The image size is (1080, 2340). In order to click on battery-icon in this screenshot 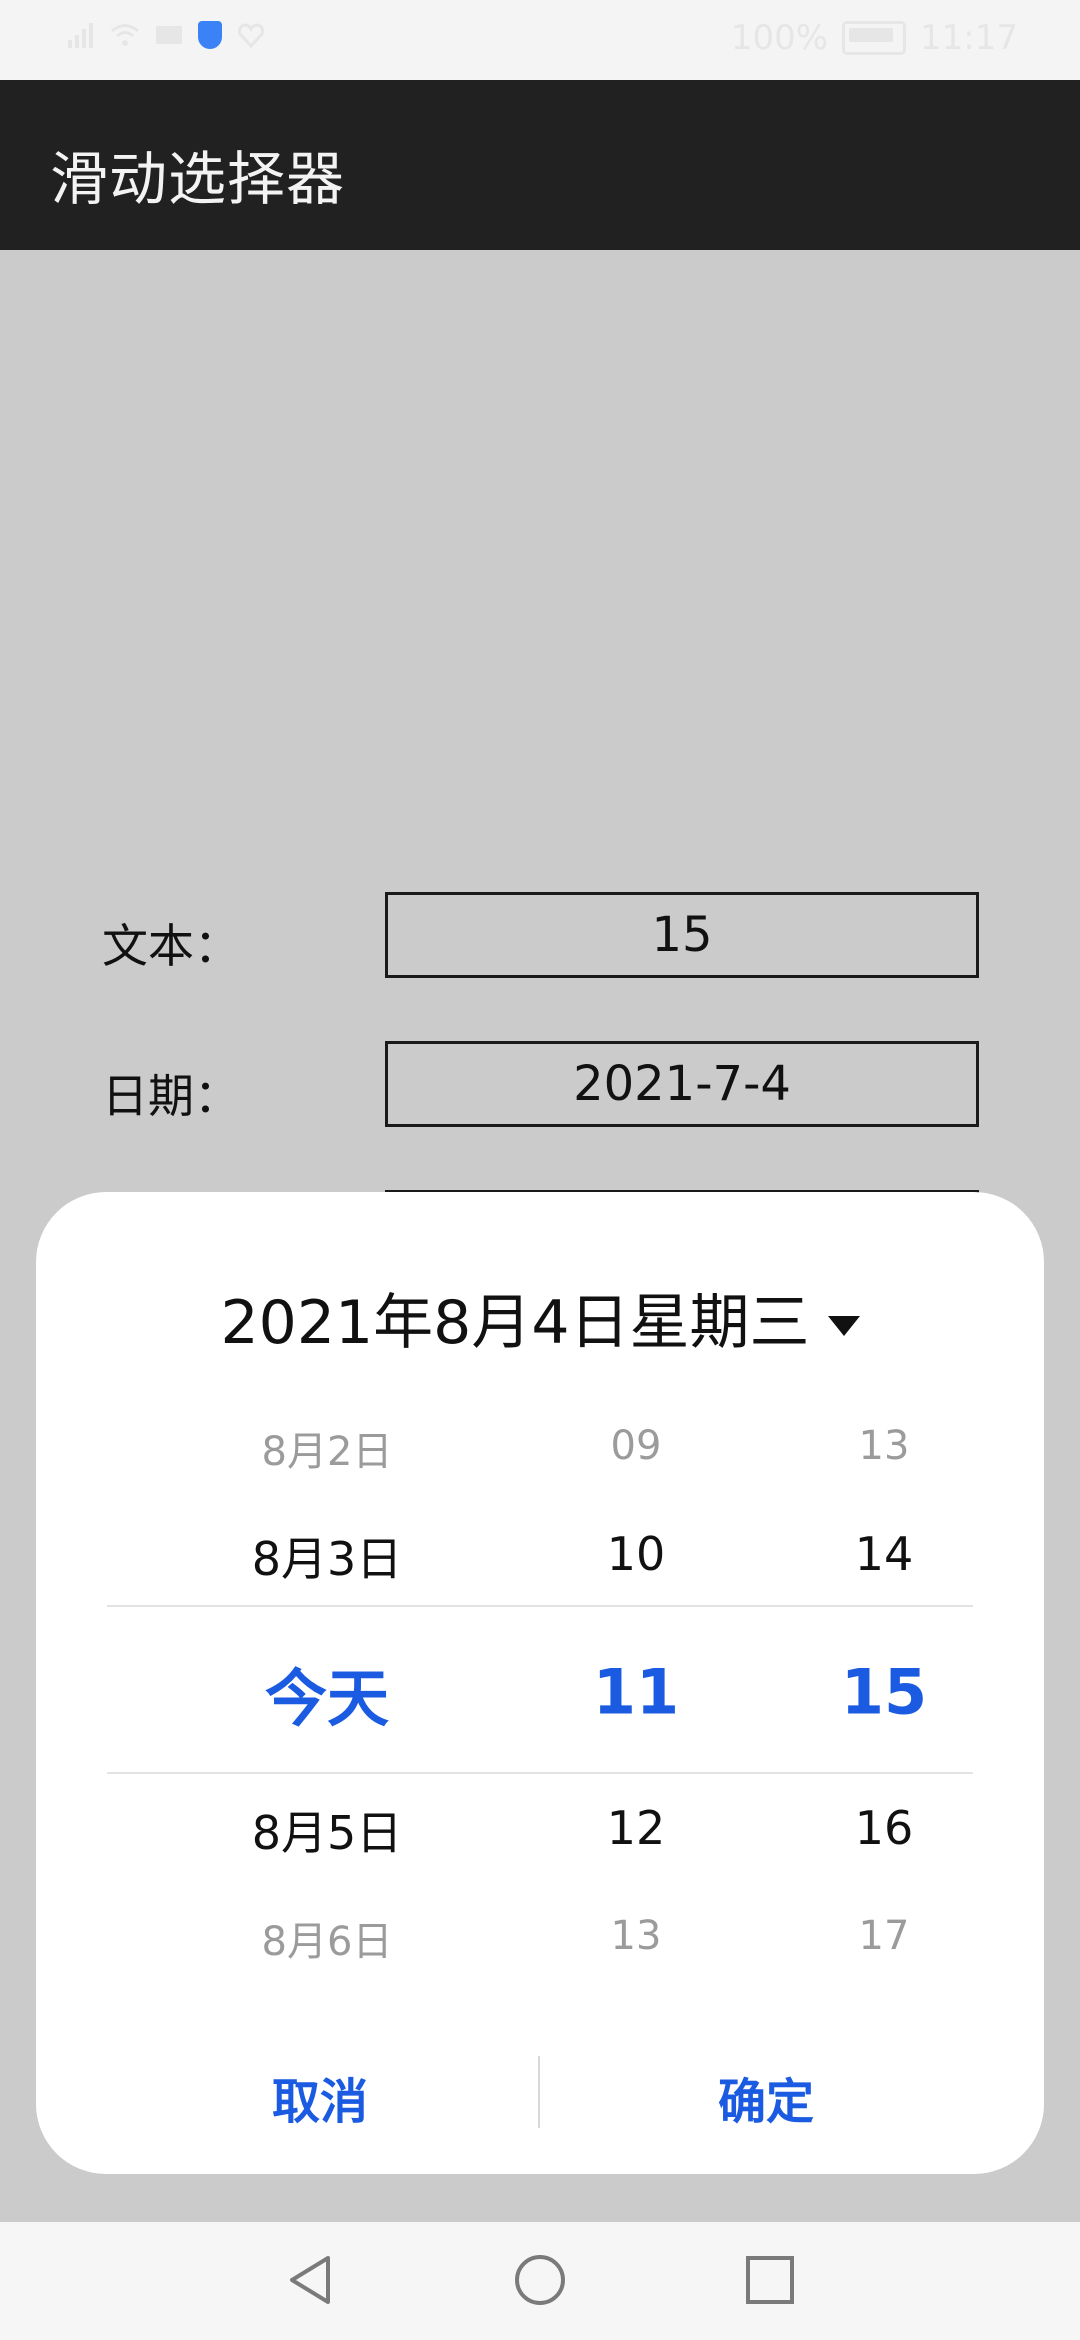, I will do `click(874, 38)`.